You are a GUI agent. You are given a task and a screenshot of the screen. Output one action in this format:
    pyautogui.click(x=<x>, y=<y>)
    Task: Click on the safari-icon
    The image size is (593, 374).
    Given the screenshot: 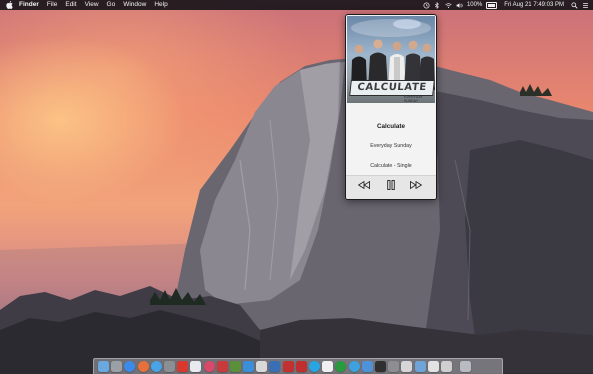 What is the action you would take?
    pyautogui.click(x=156, y=366)
    